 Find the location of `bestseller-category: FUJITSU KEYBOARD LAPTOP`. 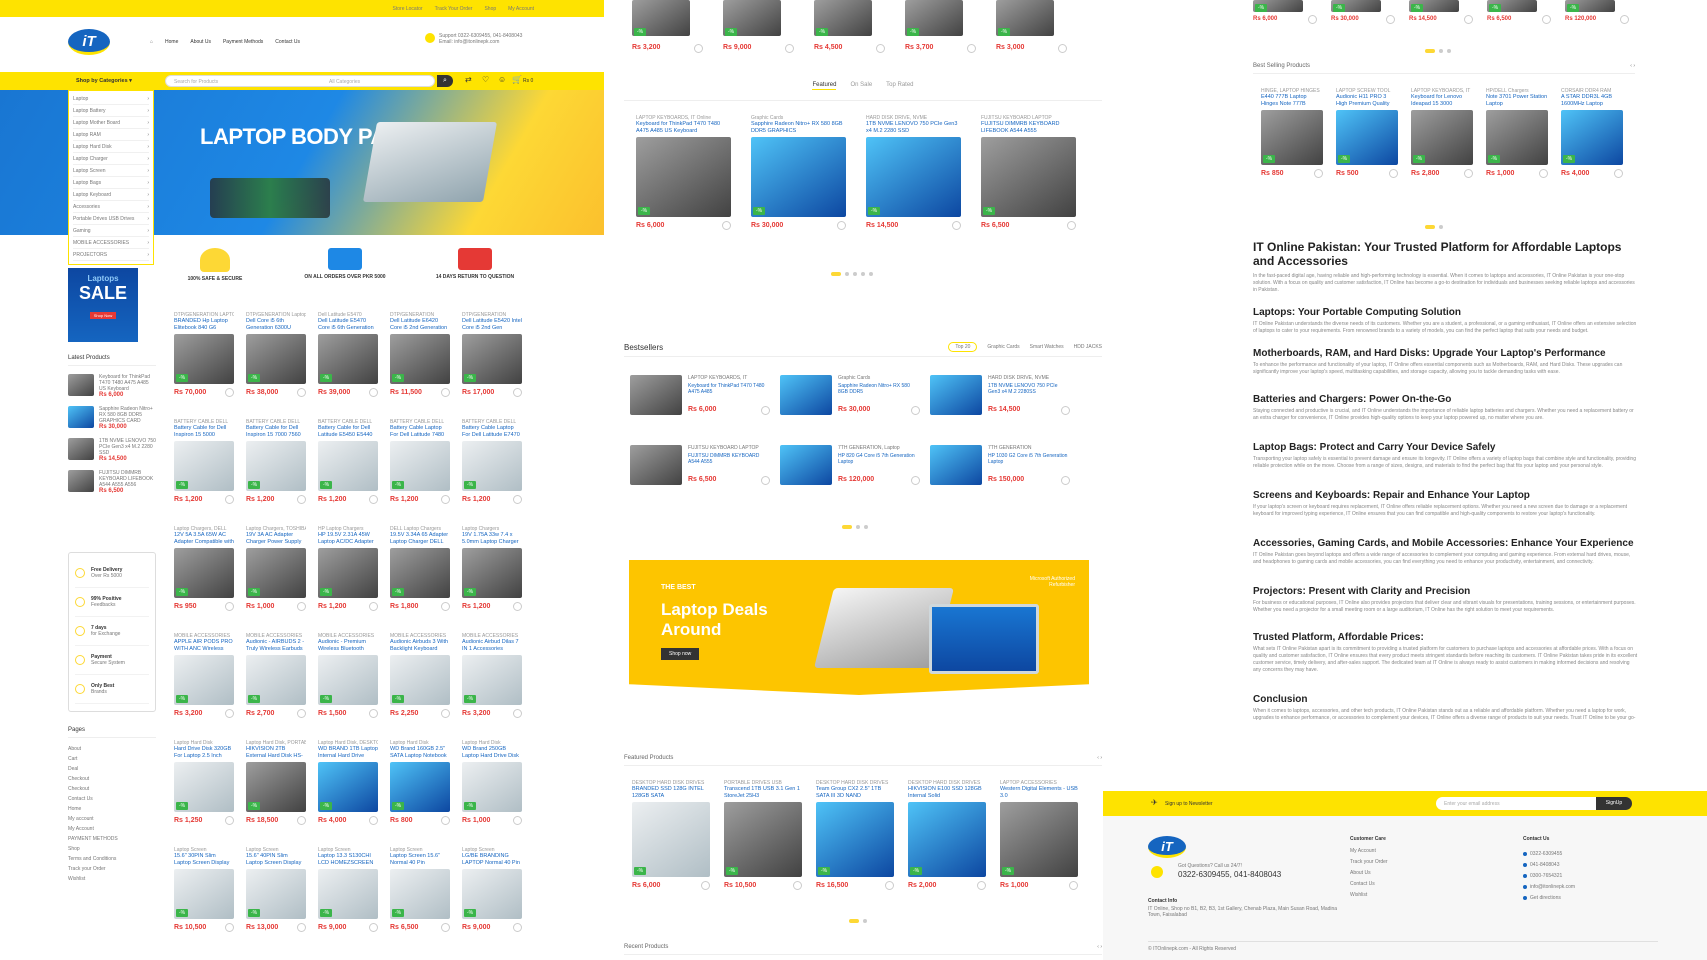

bestseller-category: FUJITSU KEYBOARD LAPTOP is located at coordinates (729, 448).